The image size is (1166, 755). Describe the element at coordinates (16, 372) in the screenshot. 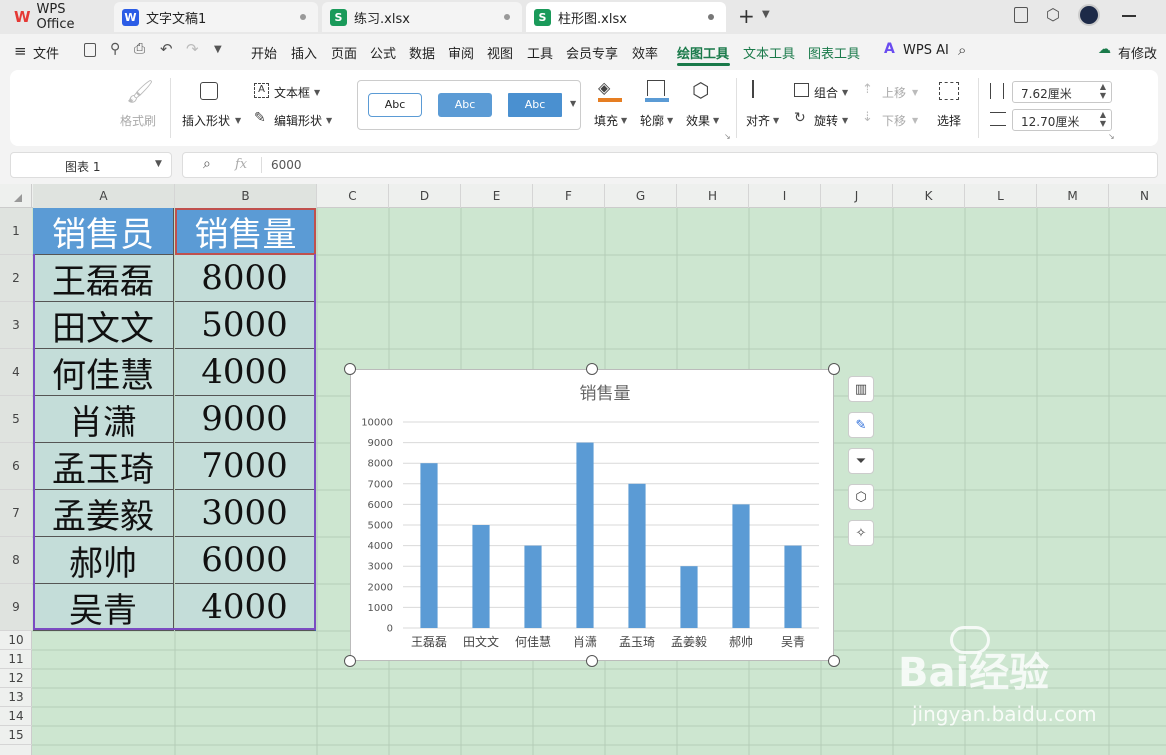

I see `row-header-4: 4` at that location.